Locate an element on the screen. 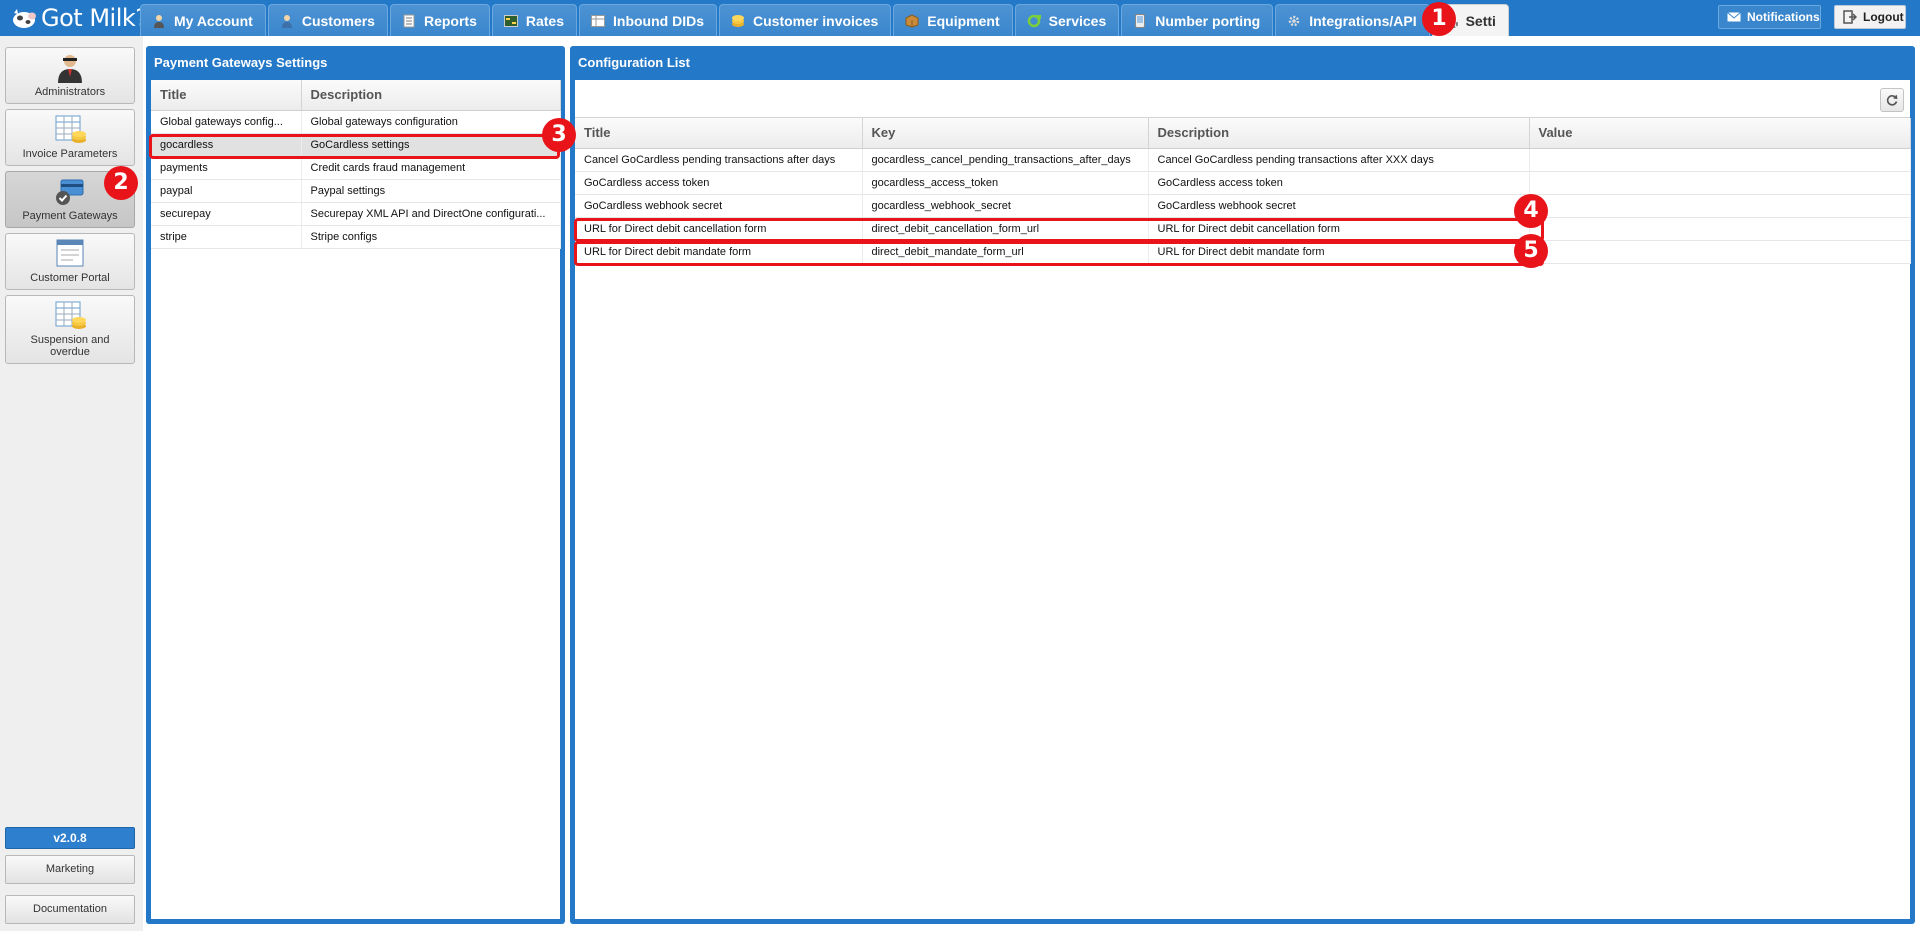 This screenshot has width=1920, height=931. cow-logo-icon is located at coordinates (24, 18).